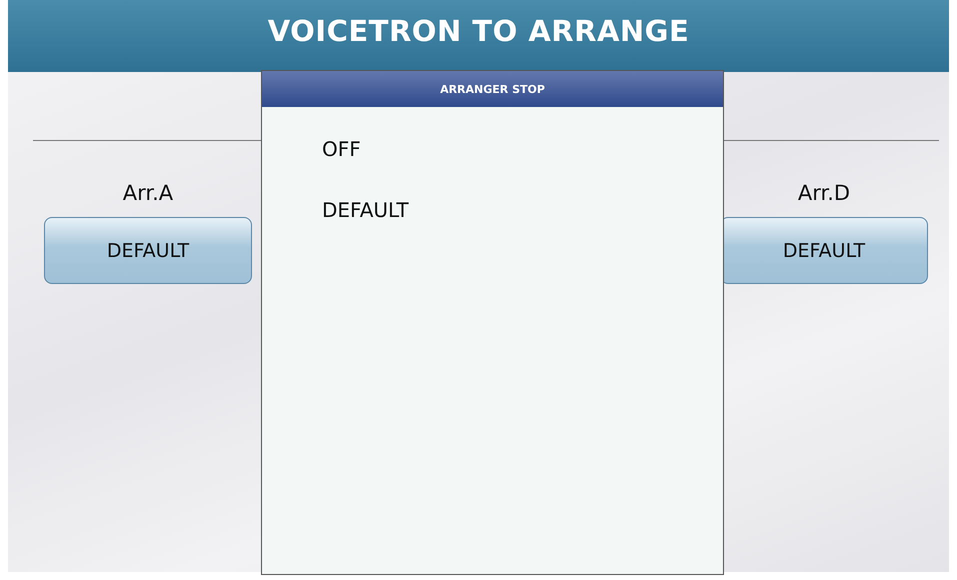 This screenshot has width=957, height=580. I want to click on arranger-button: DEFAULT, so click(148, 250).